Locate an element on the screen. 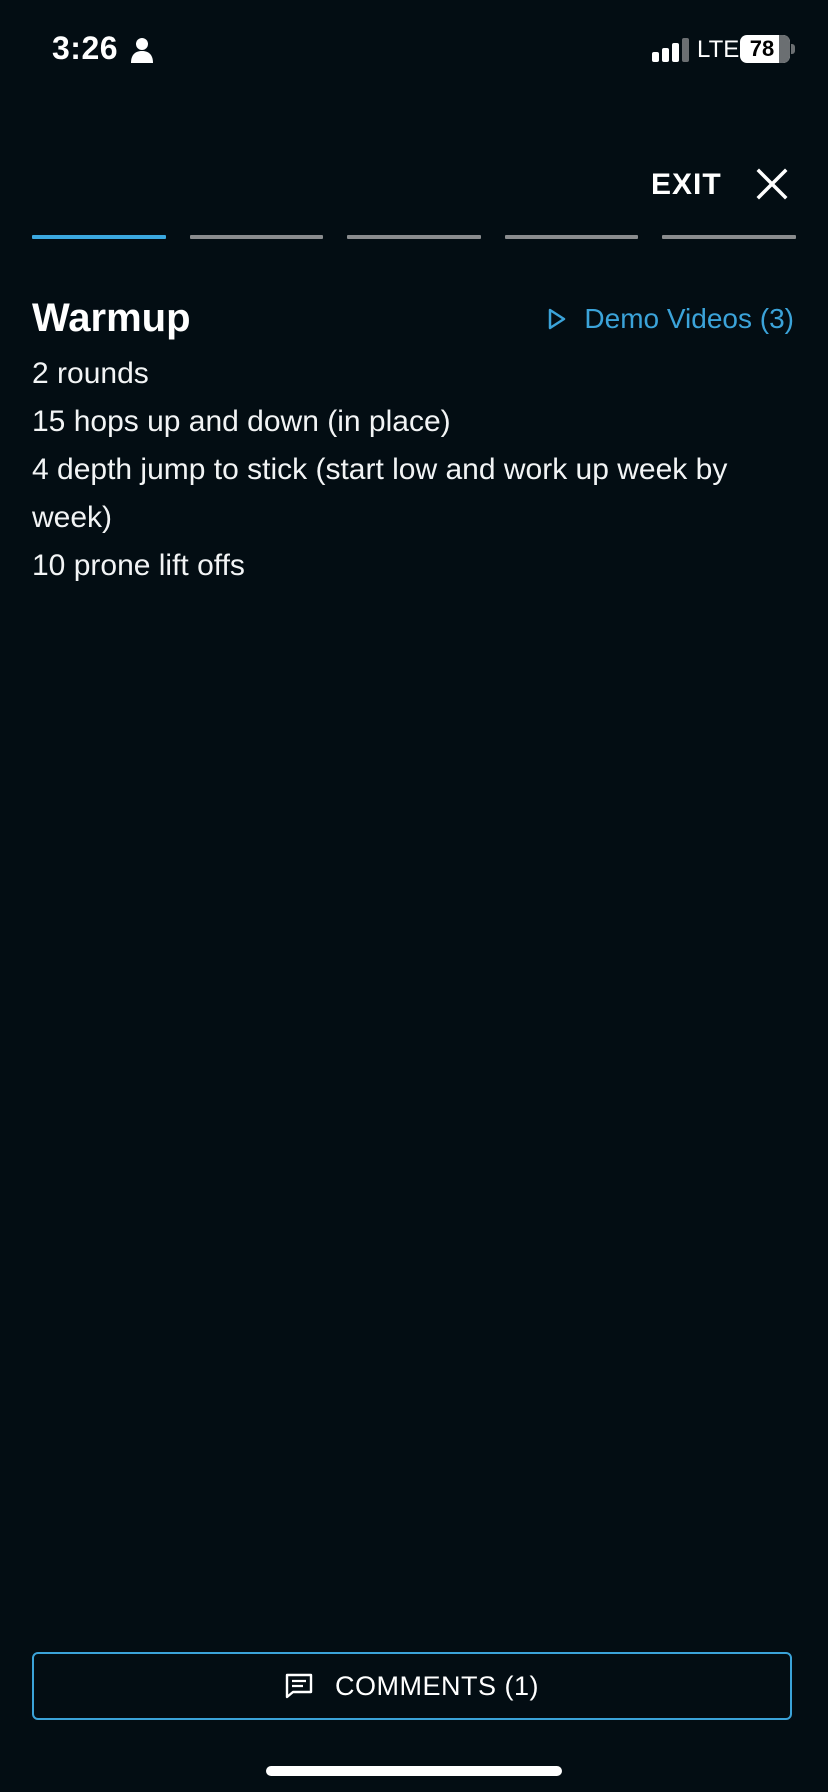  exit-button: EXIT is located at coordinates (686, 185).